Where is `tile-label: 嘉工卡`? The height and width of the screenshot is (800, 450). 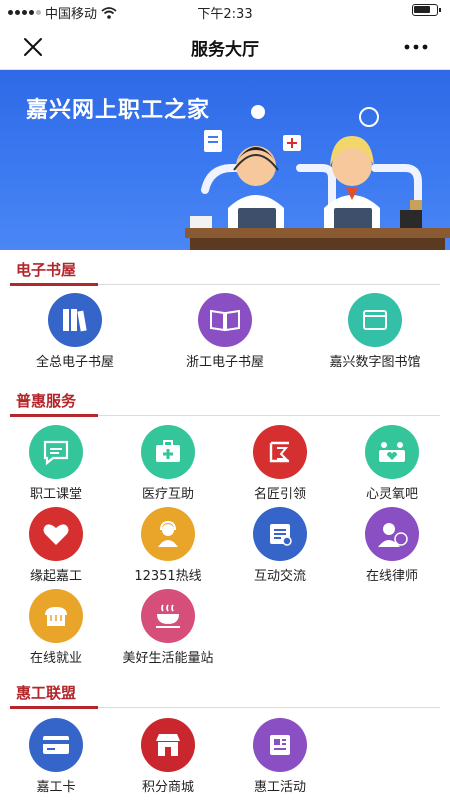 tile-label: 嘉工卡 is located at coordinates (56, 787).